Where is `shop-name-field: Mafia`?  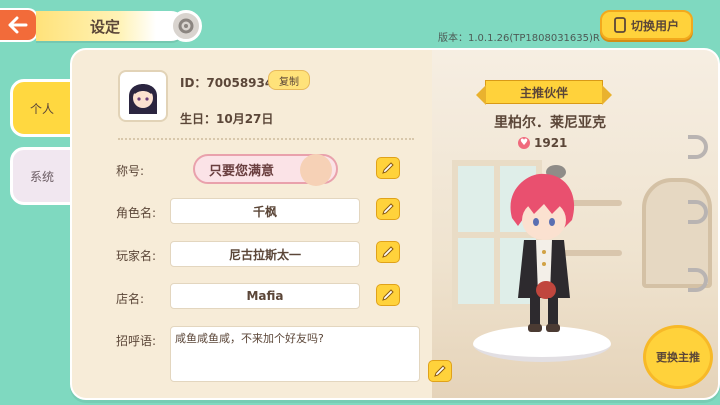
shop-name-field: Mafia is located at coordinates (265, 296).